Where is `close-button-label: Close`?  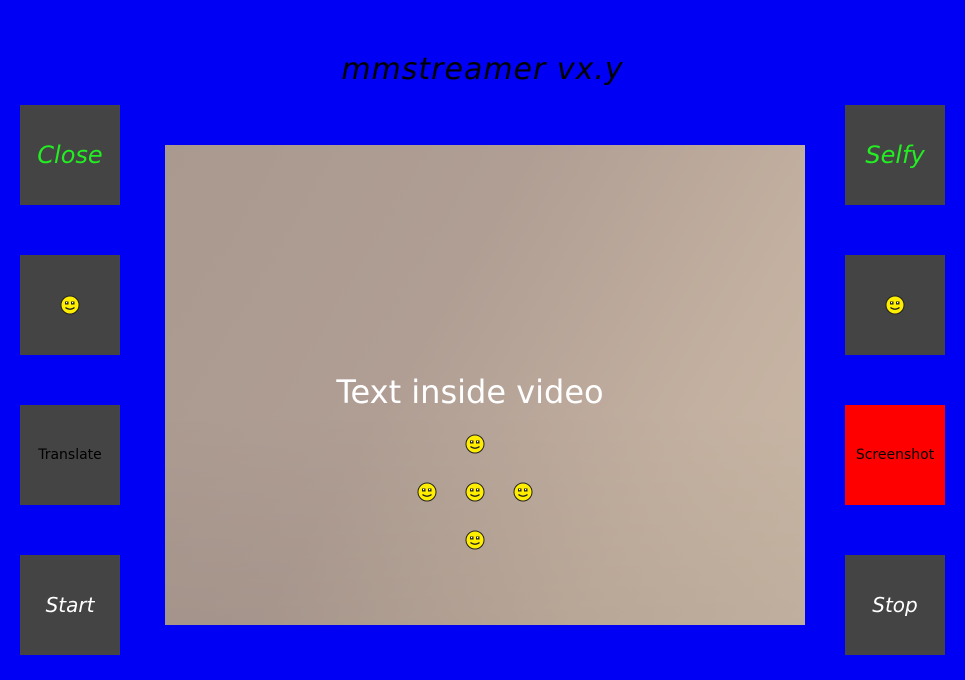 close-button-label: Close is located at coordinates (70, 155).